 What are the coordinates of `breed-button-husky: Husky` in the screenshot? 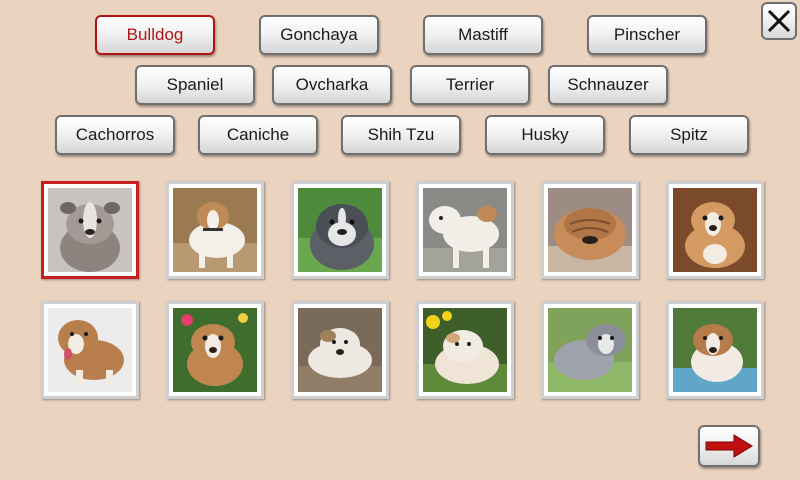 It's located at (545, 135).